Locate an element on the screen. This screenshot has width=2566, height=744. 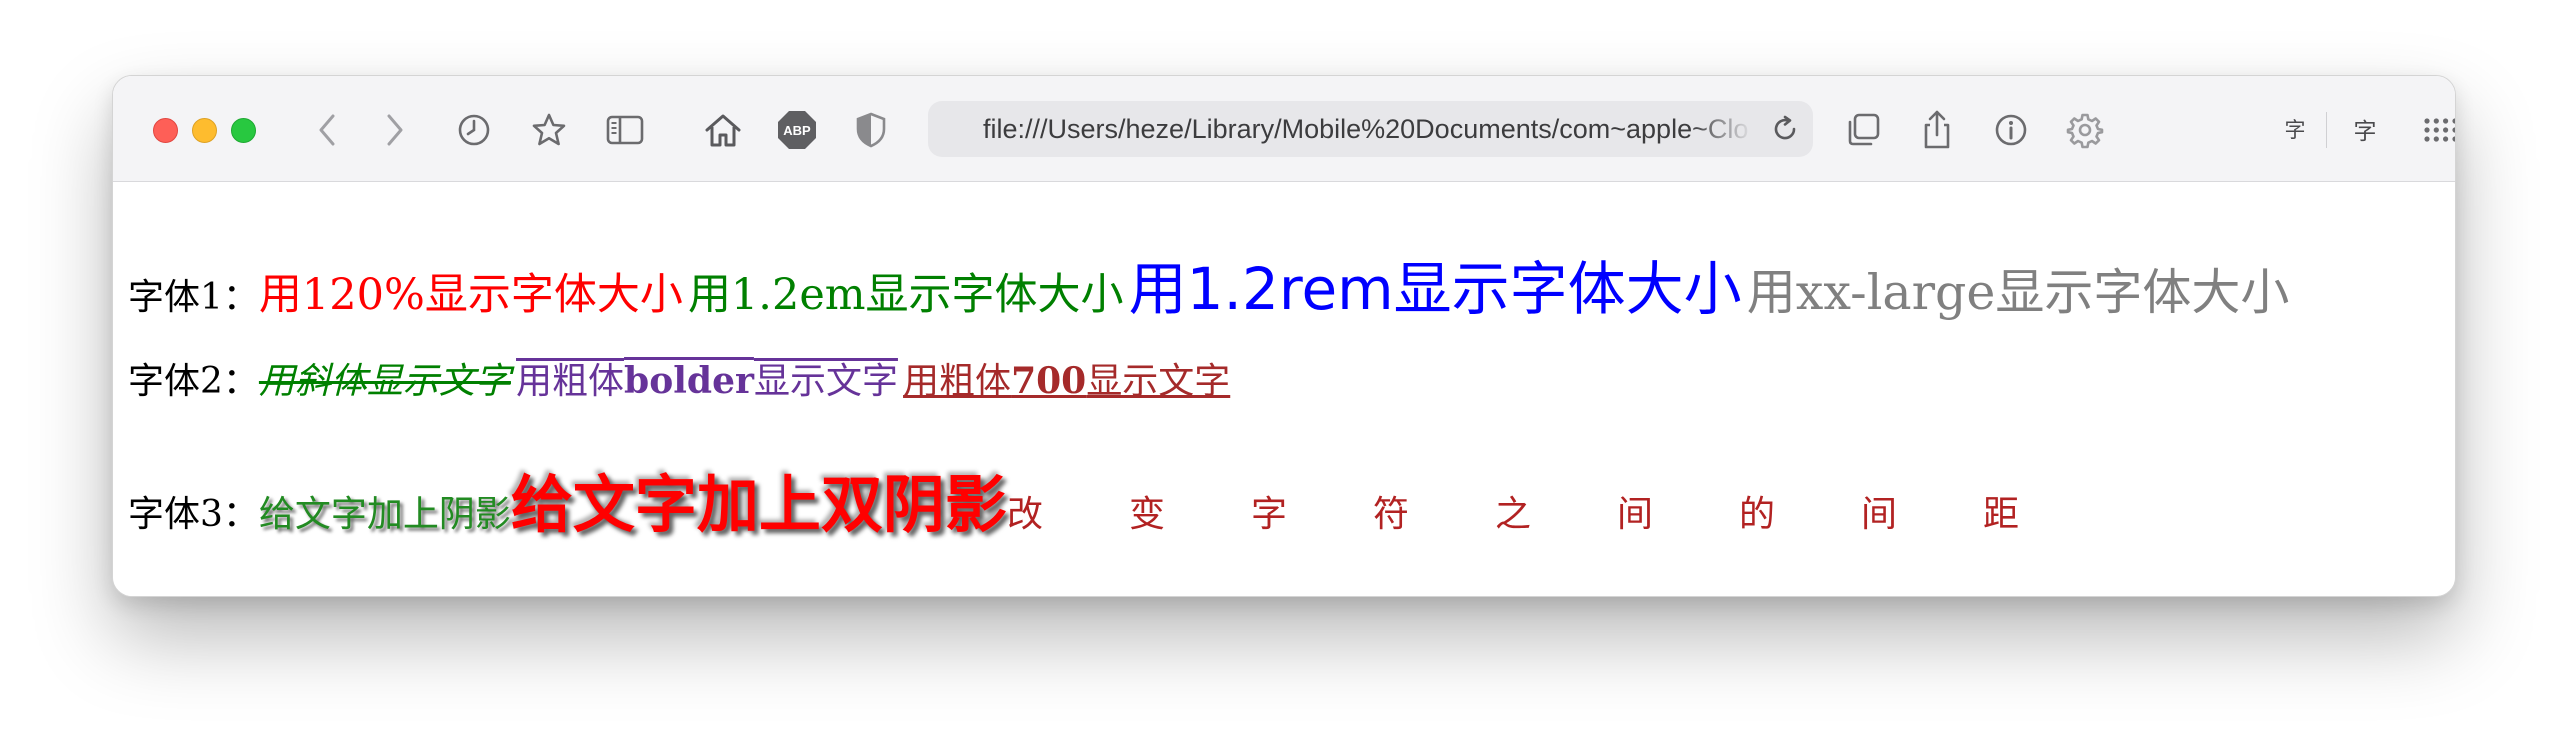
home-icon is located at coordinates (723, 130).